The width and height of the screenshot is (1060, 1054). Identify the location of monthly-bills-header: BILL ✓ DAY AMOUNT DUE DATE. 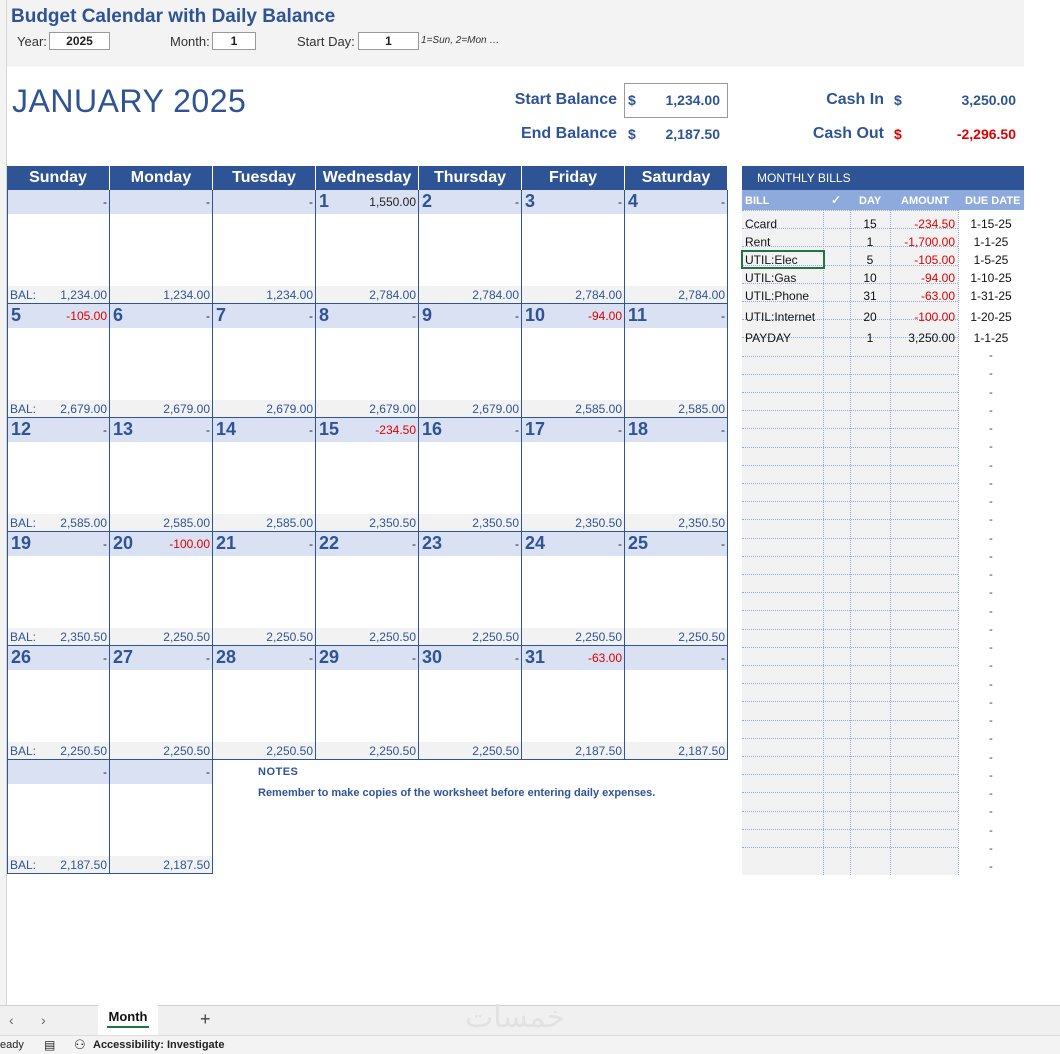
(883, 200).